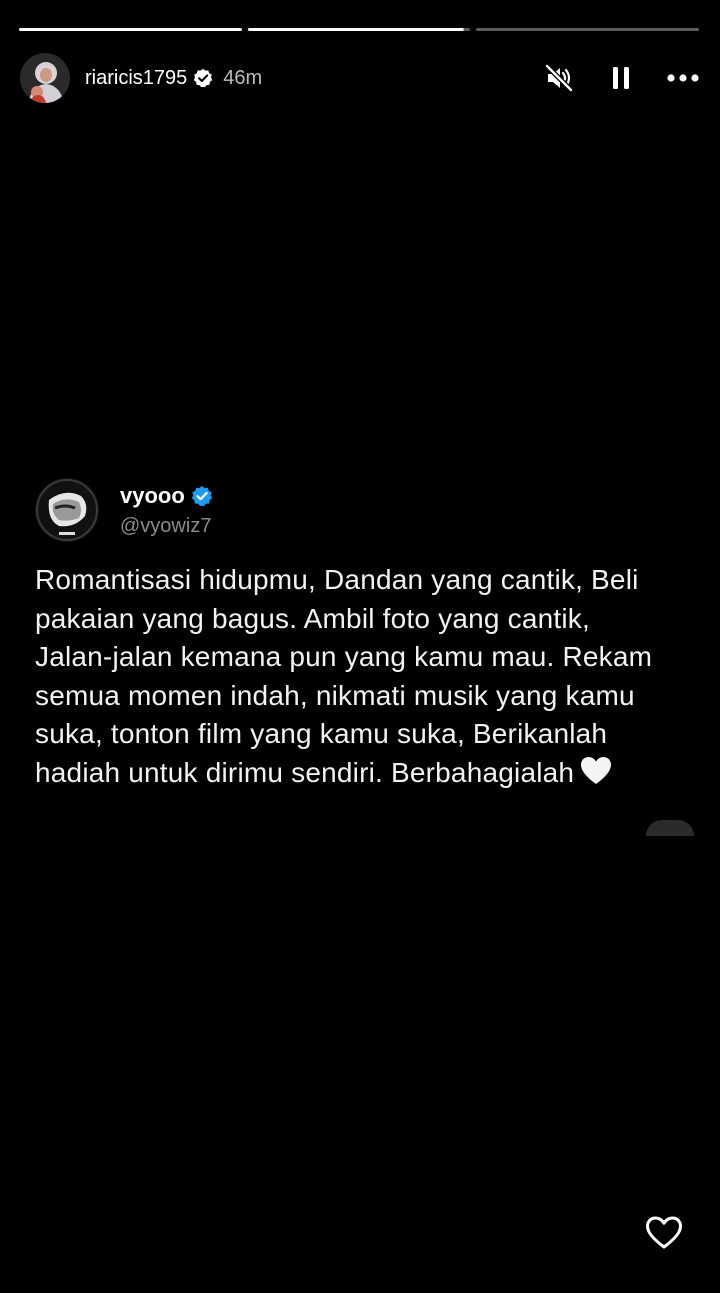  I want to click on blue-verified-icon, so click(201, 495).